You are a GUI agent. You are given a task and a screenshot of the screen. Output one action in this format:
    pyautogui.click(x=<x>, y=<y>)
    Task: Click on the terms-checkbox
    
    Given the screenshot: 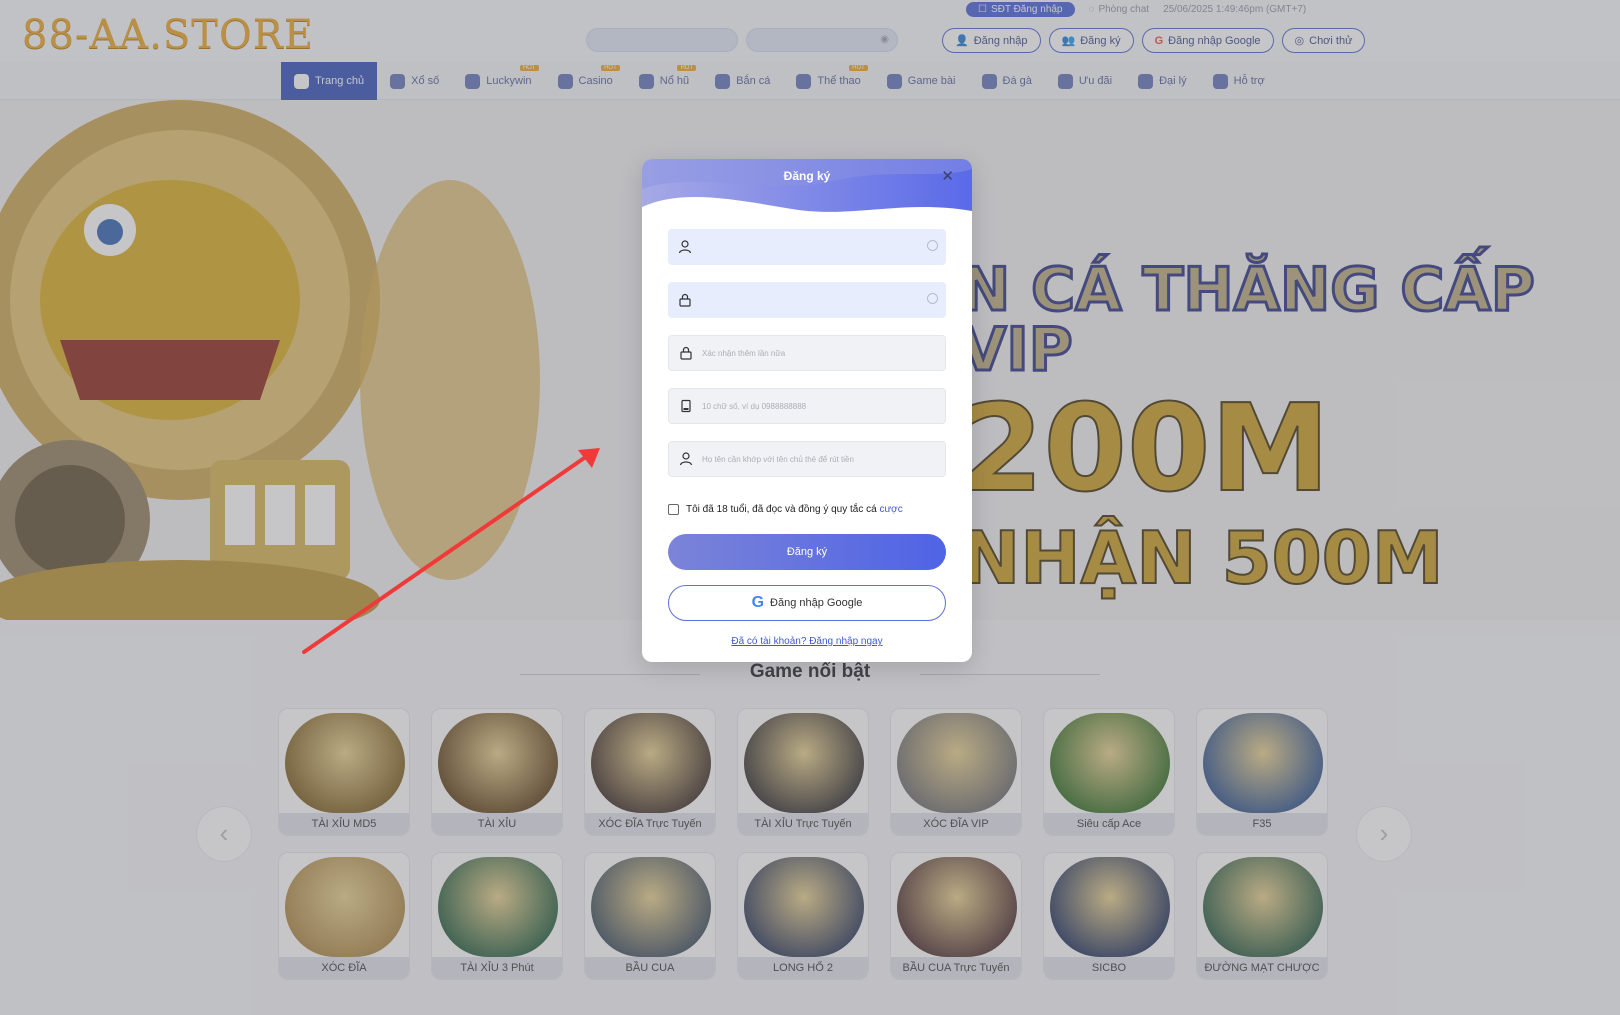 What is the action you would take?
    pyautogui.click(x=673, y=509)
    